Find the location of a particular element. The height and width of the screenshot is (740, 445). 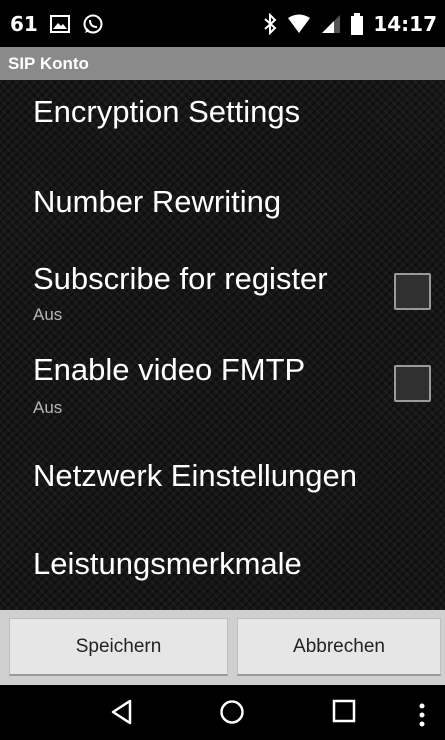

page-title: SIP Konto is located at coordinates (48, 63).